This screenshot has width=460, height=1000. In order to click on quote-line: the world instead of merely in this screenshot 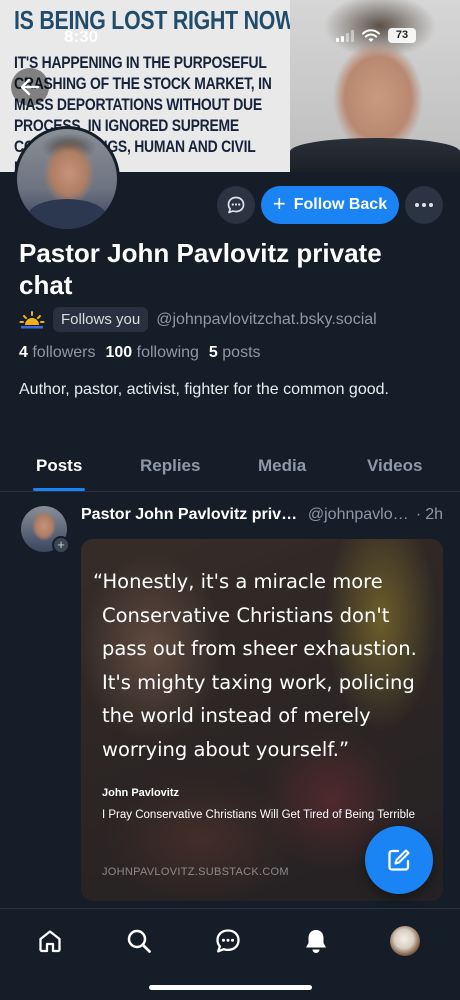, I will do `click(236, 715)`.